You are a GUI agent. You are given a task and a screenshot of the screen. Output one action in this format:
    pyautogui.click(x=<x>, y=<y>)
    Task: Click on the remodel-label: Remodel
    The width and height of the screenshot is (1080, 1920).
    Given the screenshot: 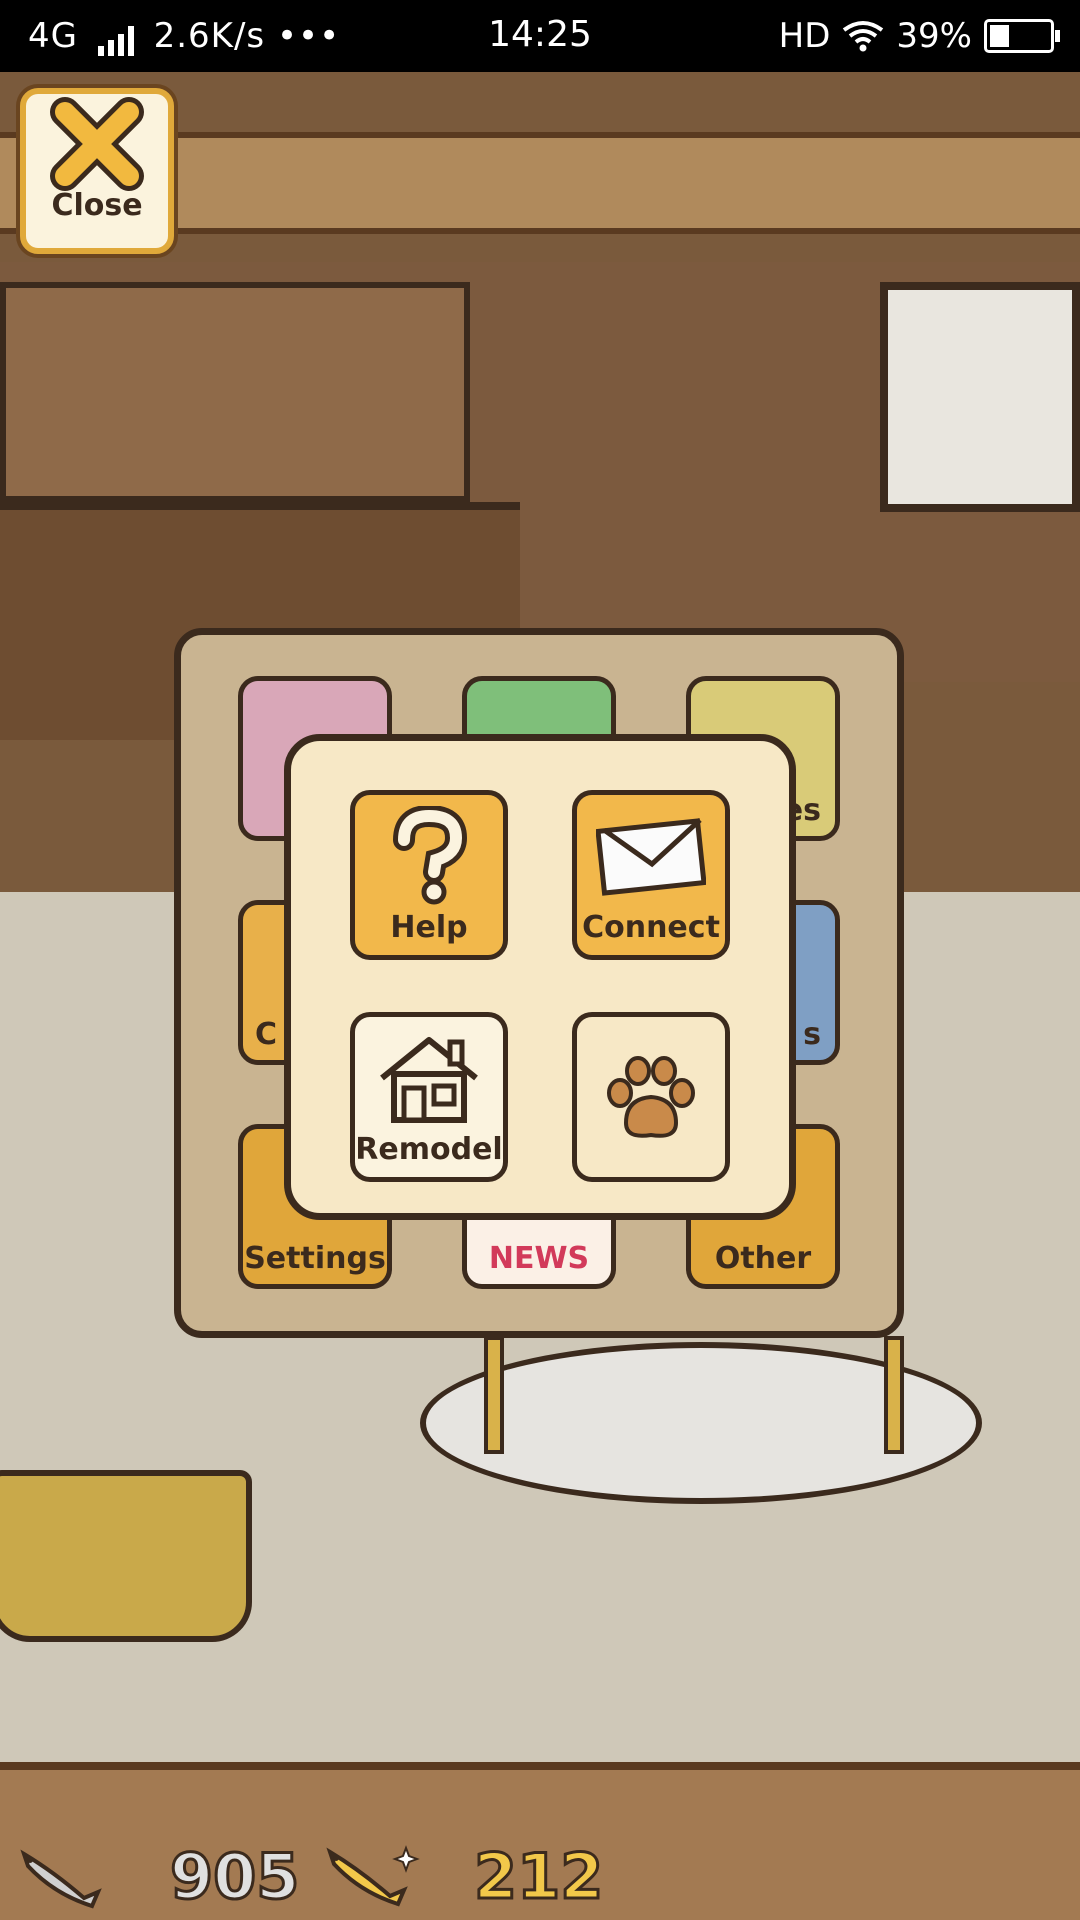 What is the action you would take?
    pyautogui.click(x=429, y=1149)
    